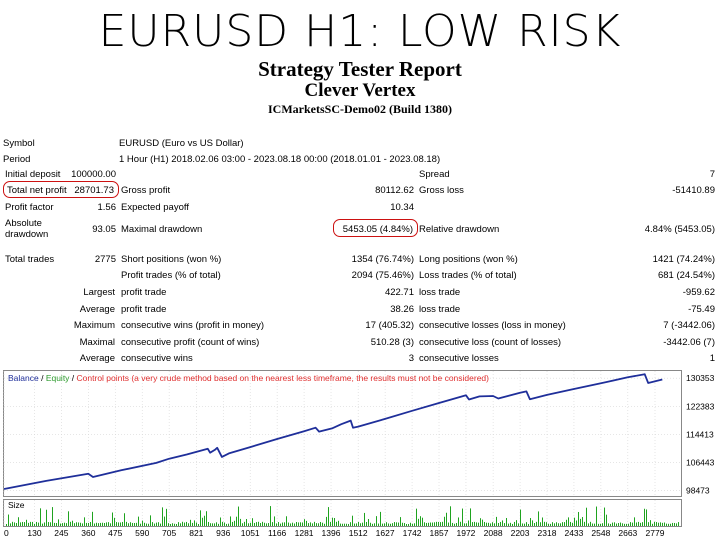  I want to click on spread-label: Spread, so click(434, 174).